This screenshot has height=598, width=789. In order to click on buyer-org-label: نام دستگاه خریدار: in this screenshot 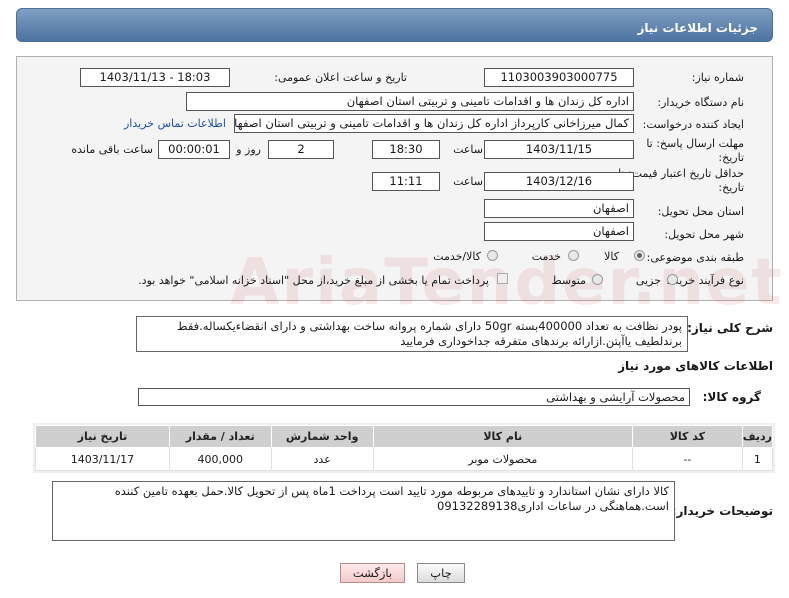, I will do `click(700, 102)`.